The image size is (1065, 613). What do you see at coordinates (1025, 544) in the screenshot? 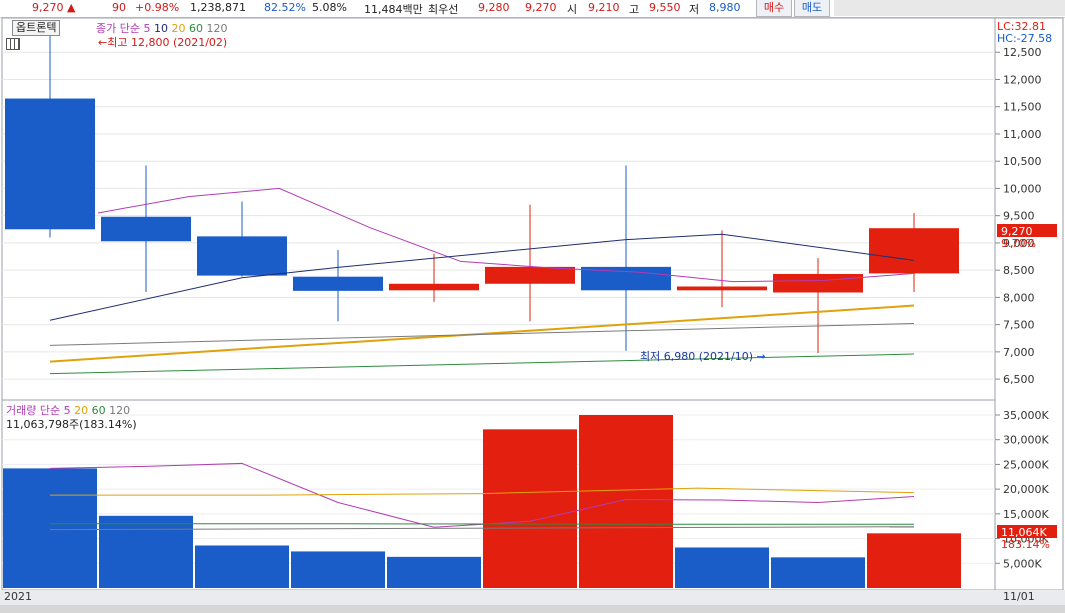
I see `current-volume-pct-tag: 183.14%` at bounding box center [1025, 544].